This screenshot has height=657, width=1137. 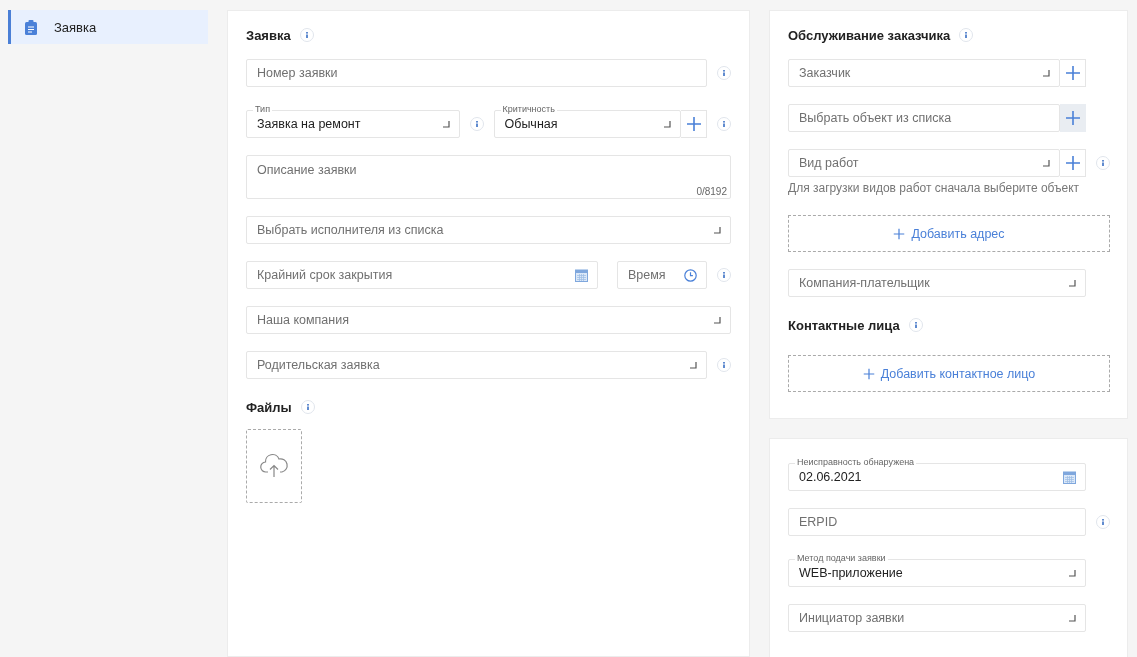 What do you see at coordinates (269, 407) in the screenshot?
I see `section-title: Файлы` at bounding box center [269, 407].